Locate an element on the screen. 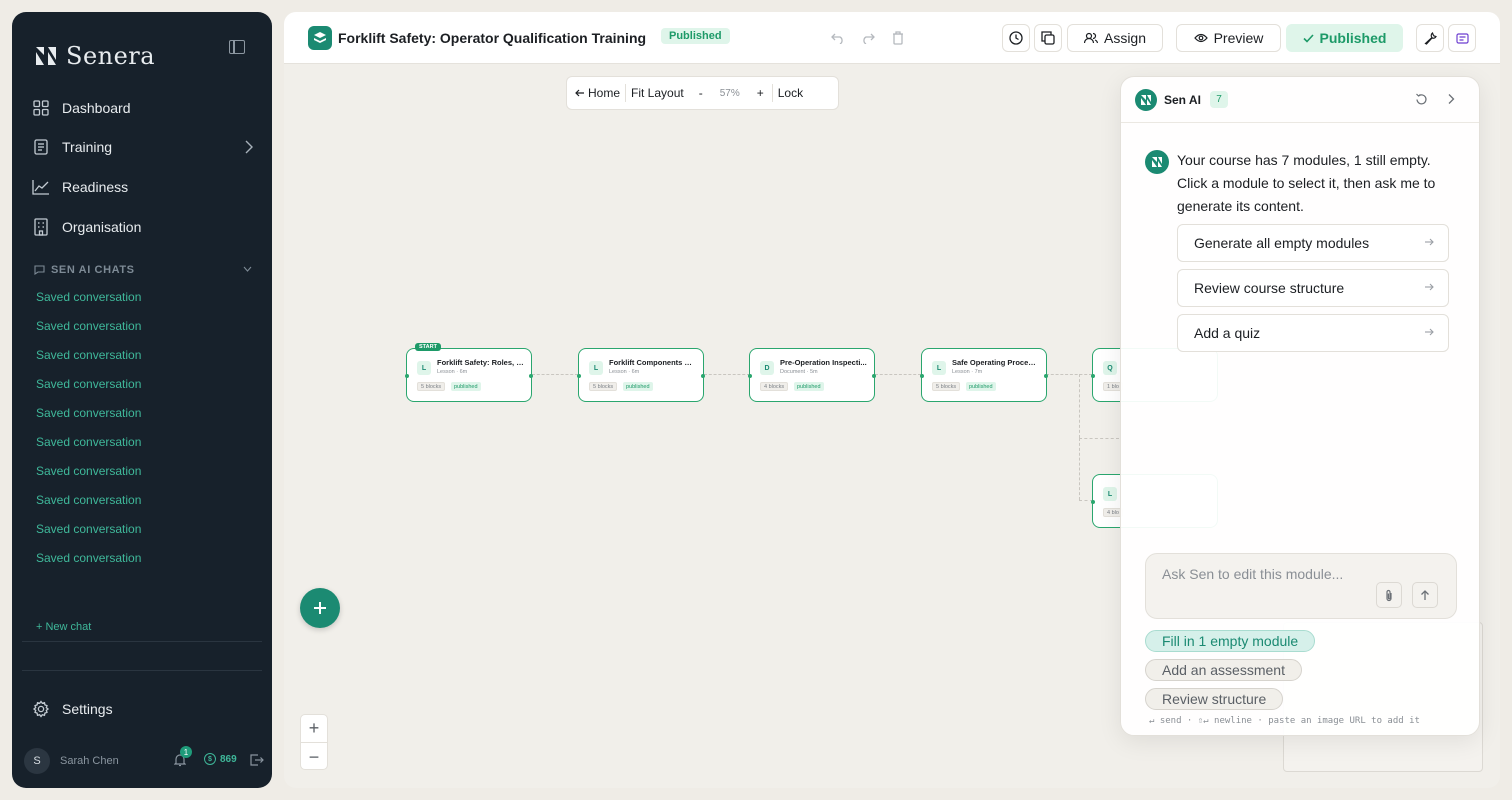 The width and height of the screenshot is (1512, 800). status-chip: published is located at coordinates (638, 386).